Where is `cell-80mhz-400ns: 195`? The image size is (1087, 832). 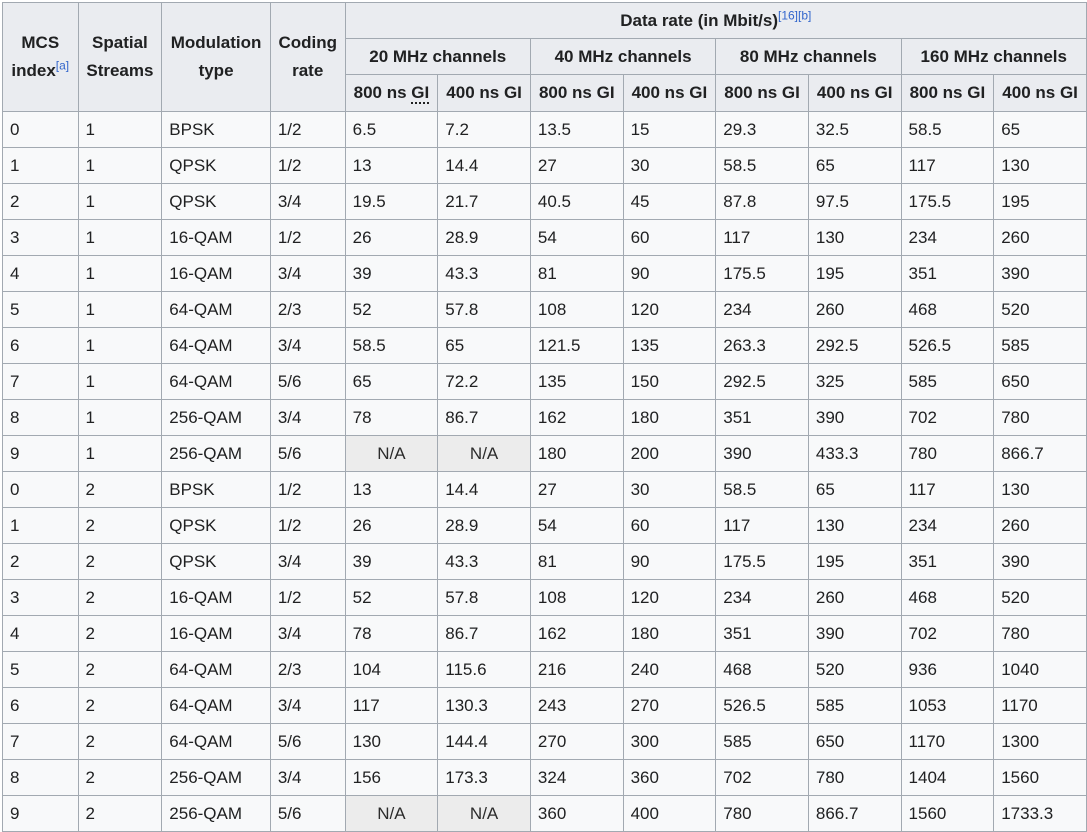
cell-80mhz-400ns: 195 is located at coordinates (854, 561).